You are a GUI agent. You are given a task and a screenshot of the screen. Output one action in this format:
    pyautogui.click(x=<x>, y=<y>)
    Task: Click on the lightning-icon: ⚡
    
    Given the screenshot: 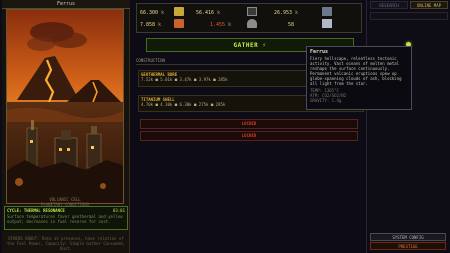 What is the action you would take?
    pyautogui.click(x=264, y=45)
    